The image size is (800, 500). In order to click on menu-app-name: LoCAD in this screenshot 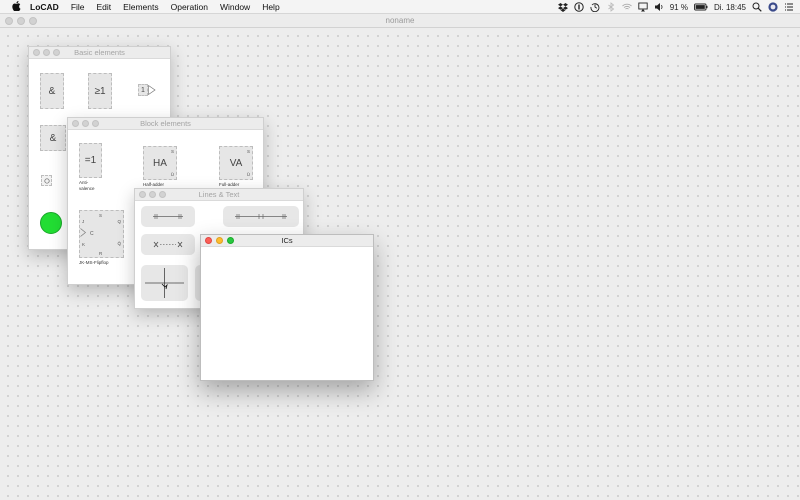, I will do `click(43, 7)`.